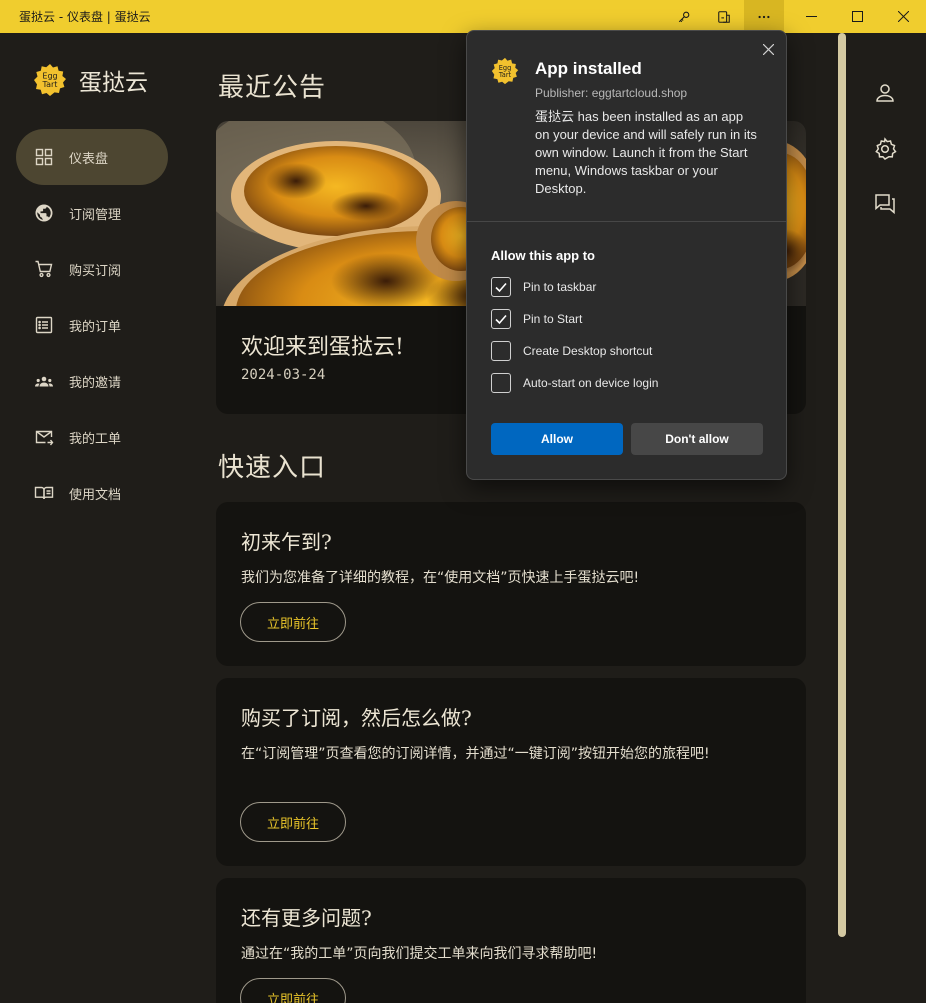 This screenshot has width=926, height=1003. I want to click on minimize-icon, so click(811, 16).